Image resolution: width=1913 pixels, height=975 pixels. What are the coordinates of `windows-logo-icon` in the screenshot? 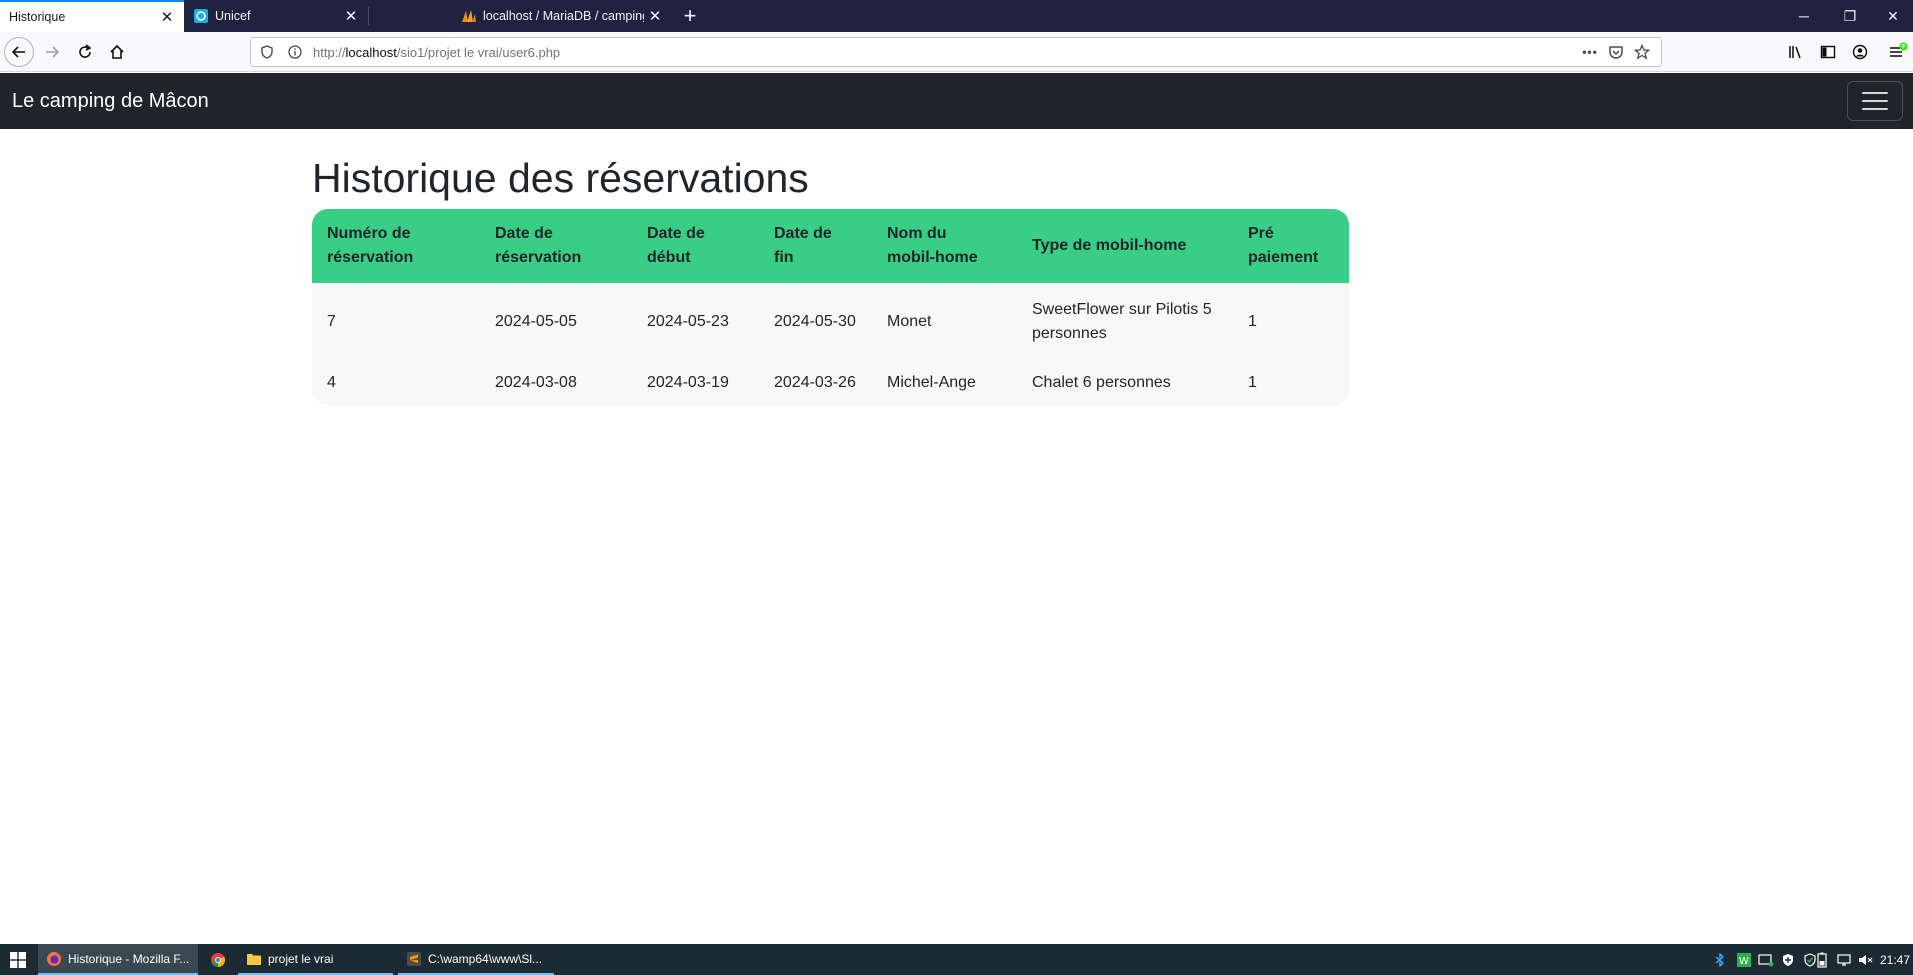 It's located at (18, 959).